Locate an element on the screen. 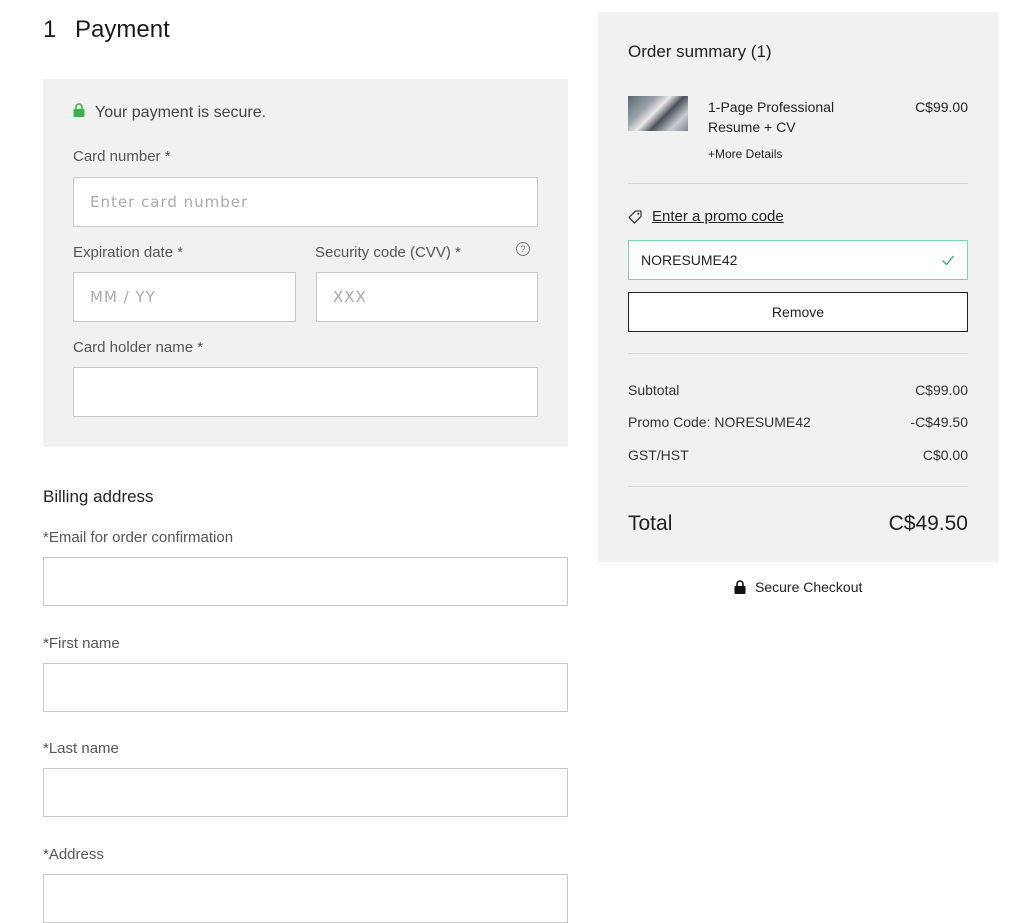  order-summary-title: Order summary (1) is located at coordinates (700, 51).